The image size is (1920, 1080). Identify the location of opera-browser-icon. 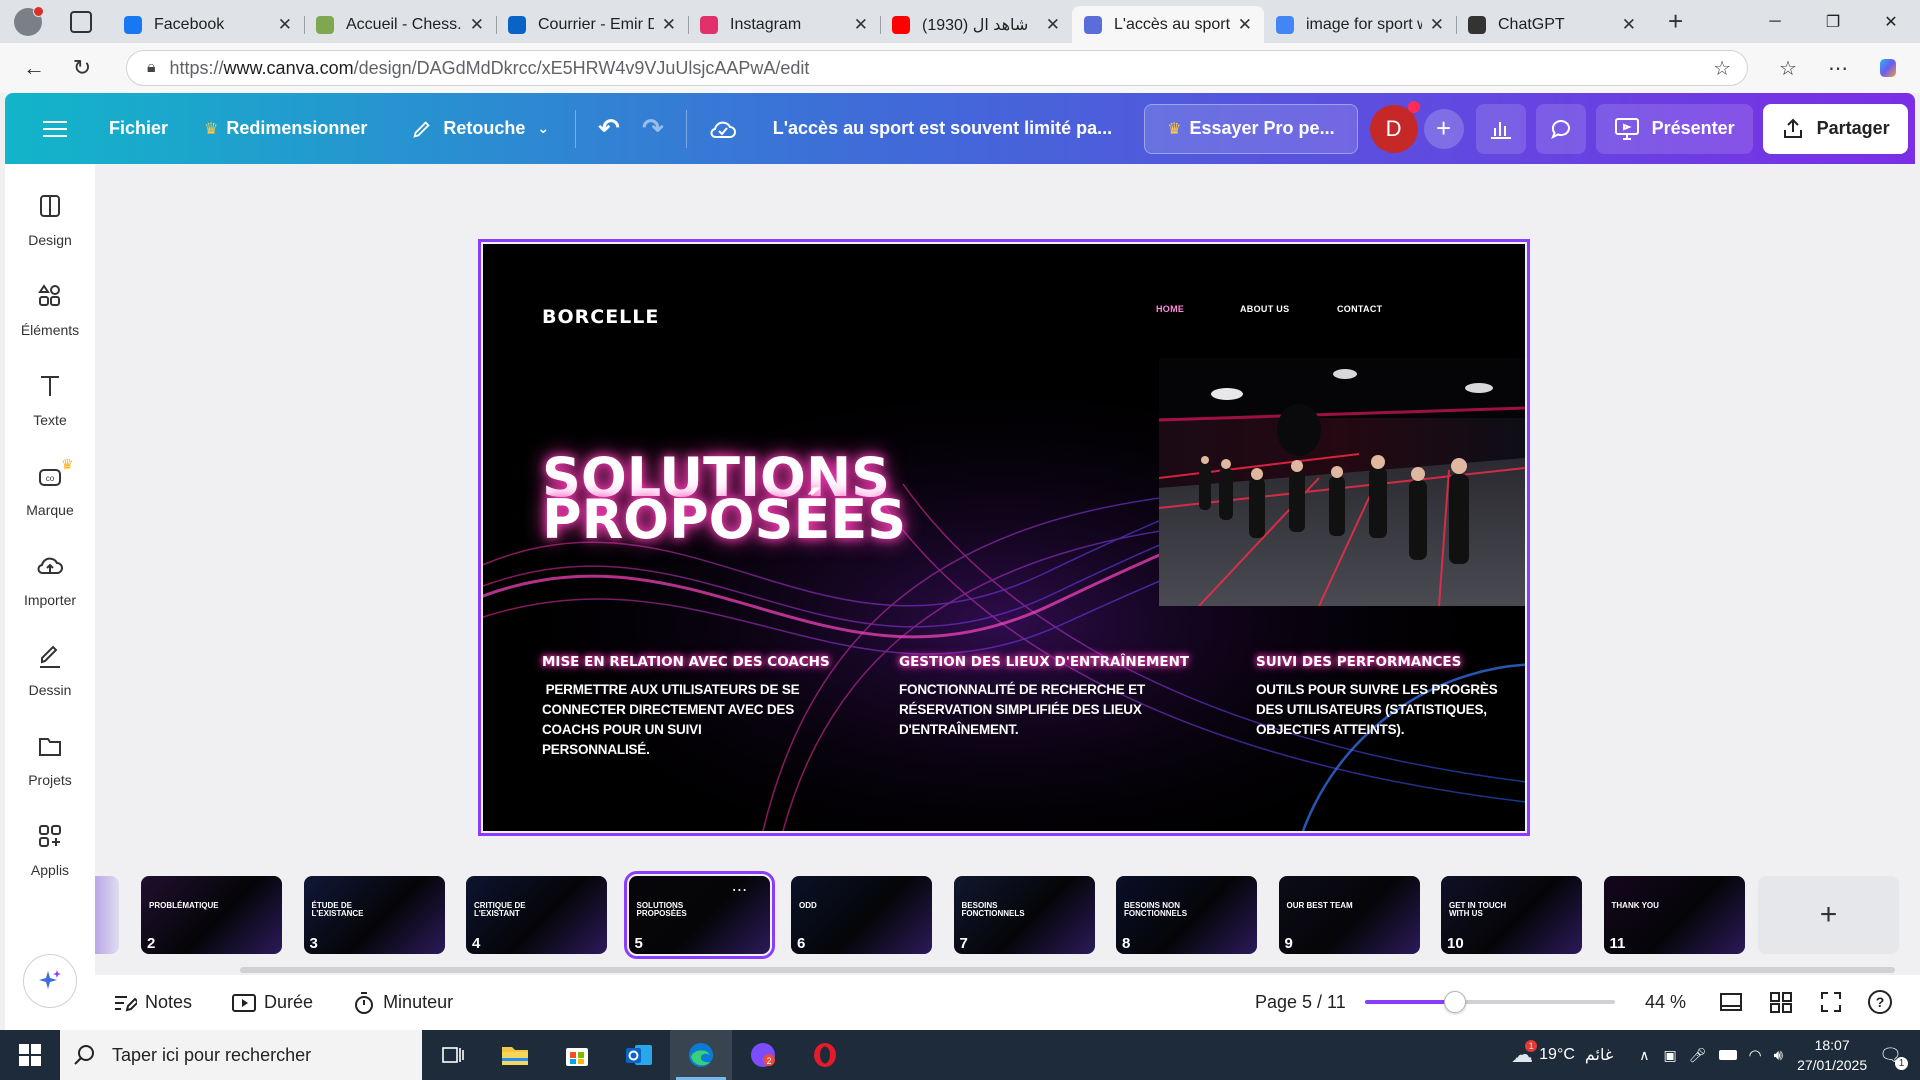
(825, 1055).